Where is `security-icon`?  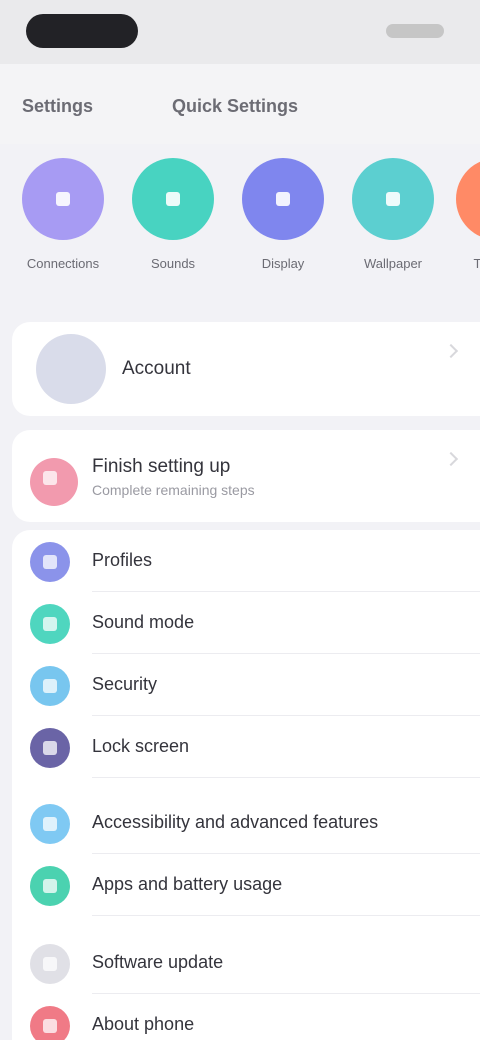 security-icon is located at coordinates (50, 686).